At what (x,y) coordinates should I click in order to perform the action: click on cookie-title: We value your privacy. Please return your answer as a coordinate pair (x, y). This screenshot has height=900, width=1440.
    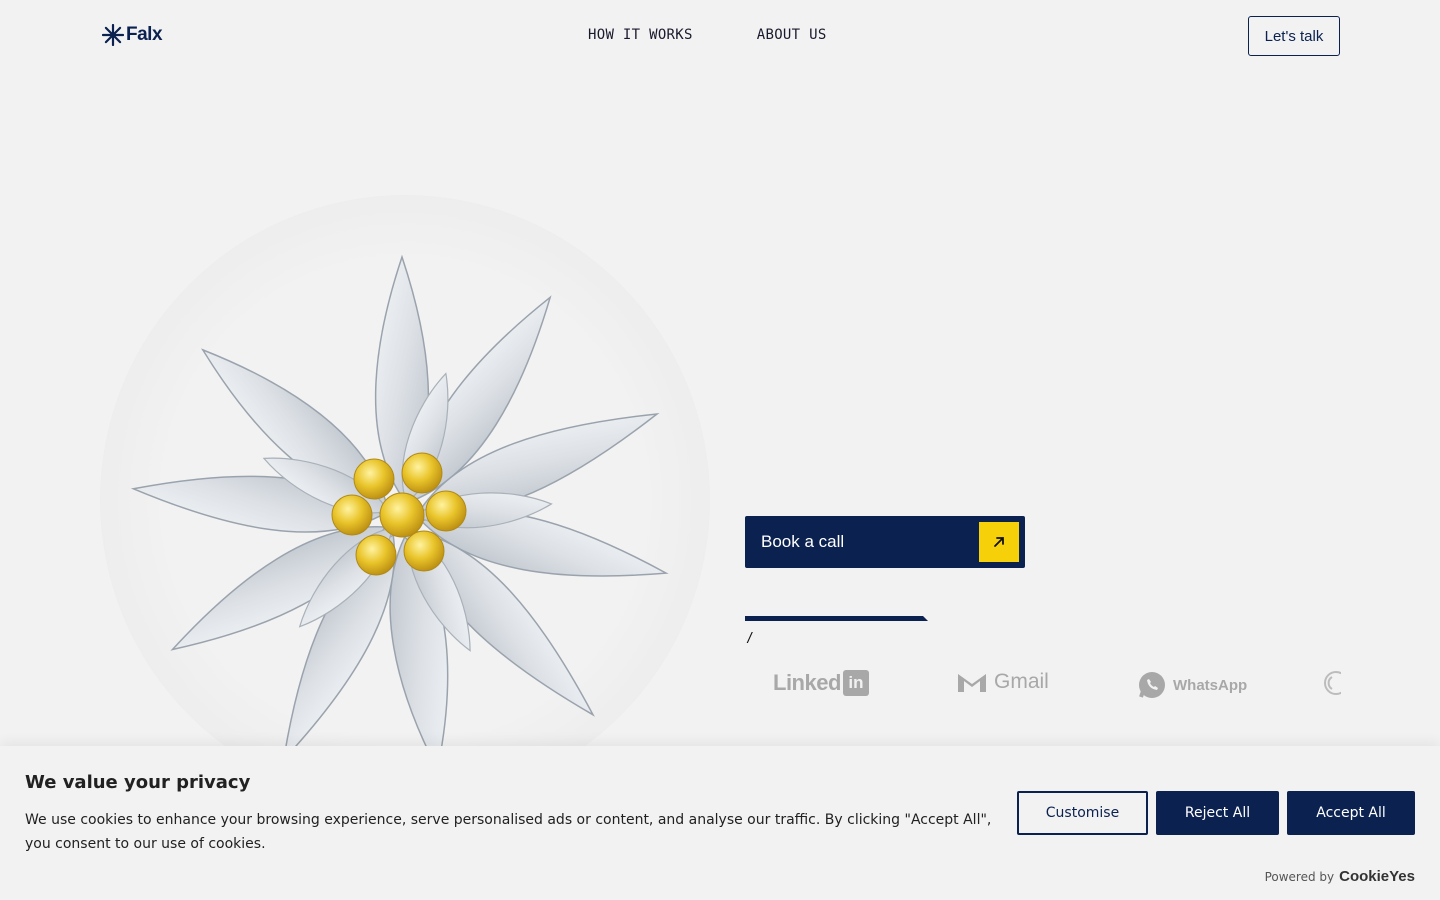
    Looking at the image, I should click on (138, 782).